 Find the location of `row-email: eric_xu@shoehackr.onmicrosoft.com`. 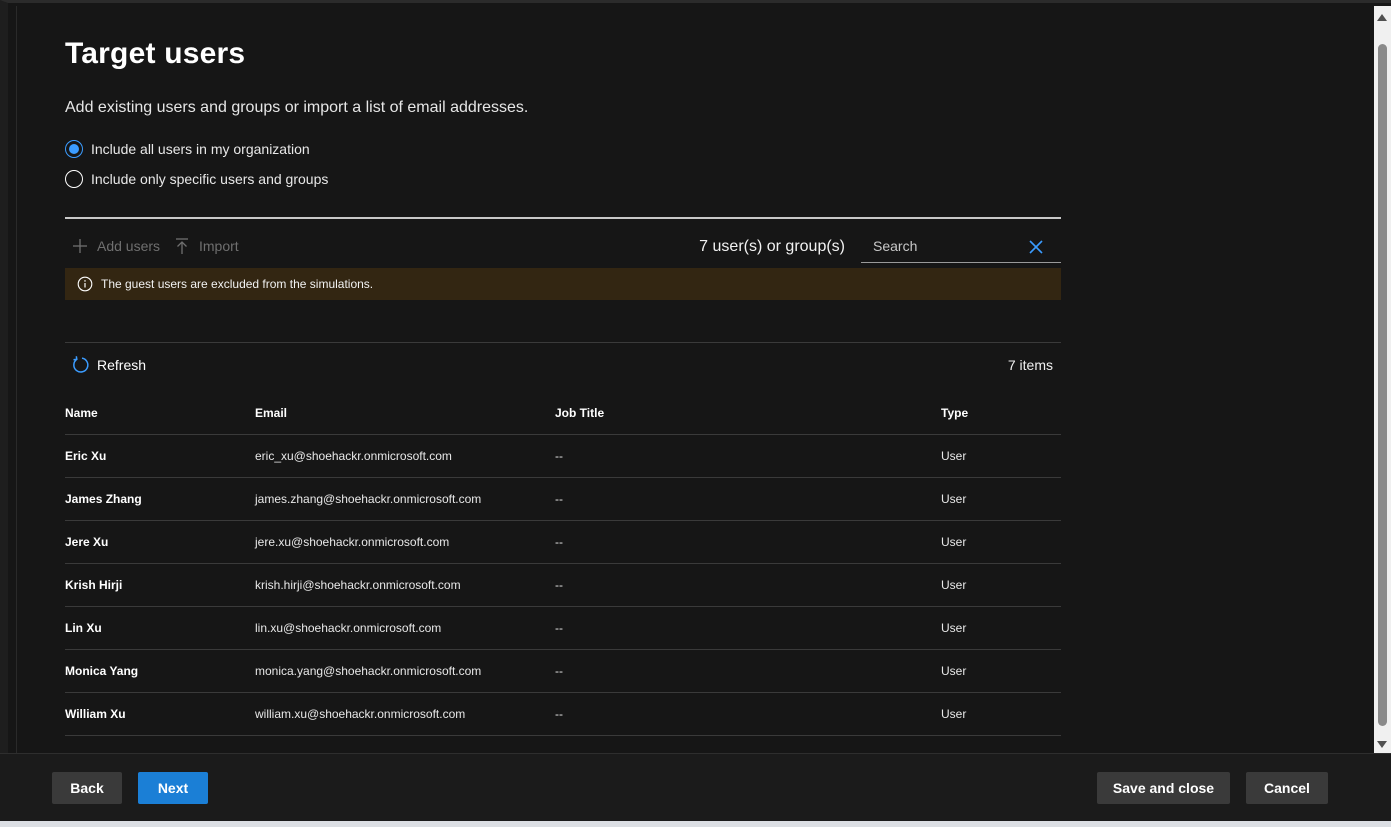

row-email: eric_xu@shoehackr.onmicrosoft.com is located at coordinates (353, 456).